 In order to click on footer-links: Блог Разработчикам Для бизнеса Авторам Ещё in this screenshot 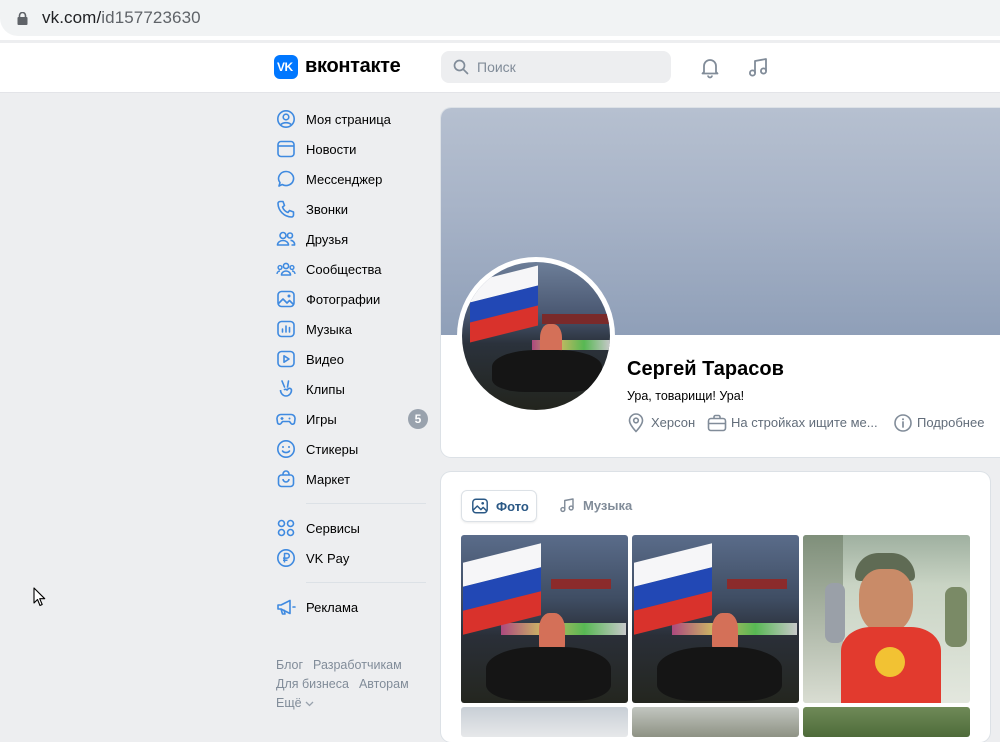, I will do `click(356, 684)`.